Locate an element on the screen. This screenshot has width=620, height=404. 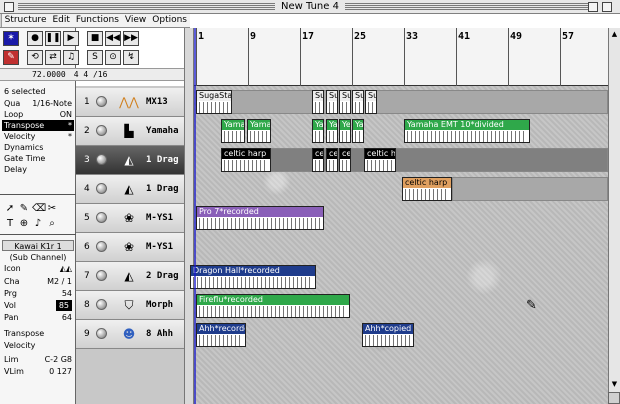
instrument-name: Kawai K1r 1 is located at coordinates (38, 245).